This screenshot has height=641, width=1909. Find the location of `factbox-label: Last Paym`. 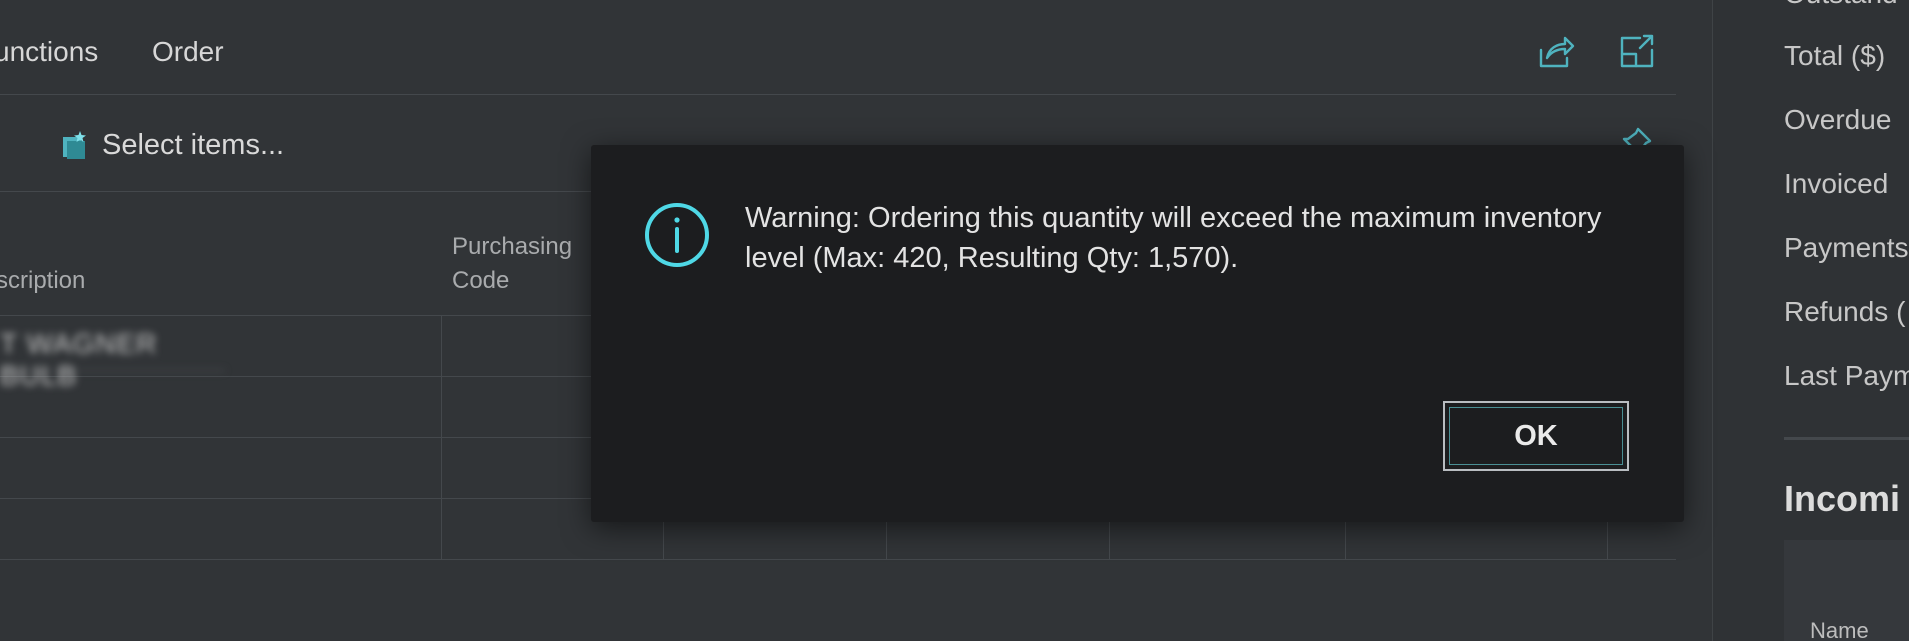

factbox-label: Last Paym is located at coordinates (1846, 376).